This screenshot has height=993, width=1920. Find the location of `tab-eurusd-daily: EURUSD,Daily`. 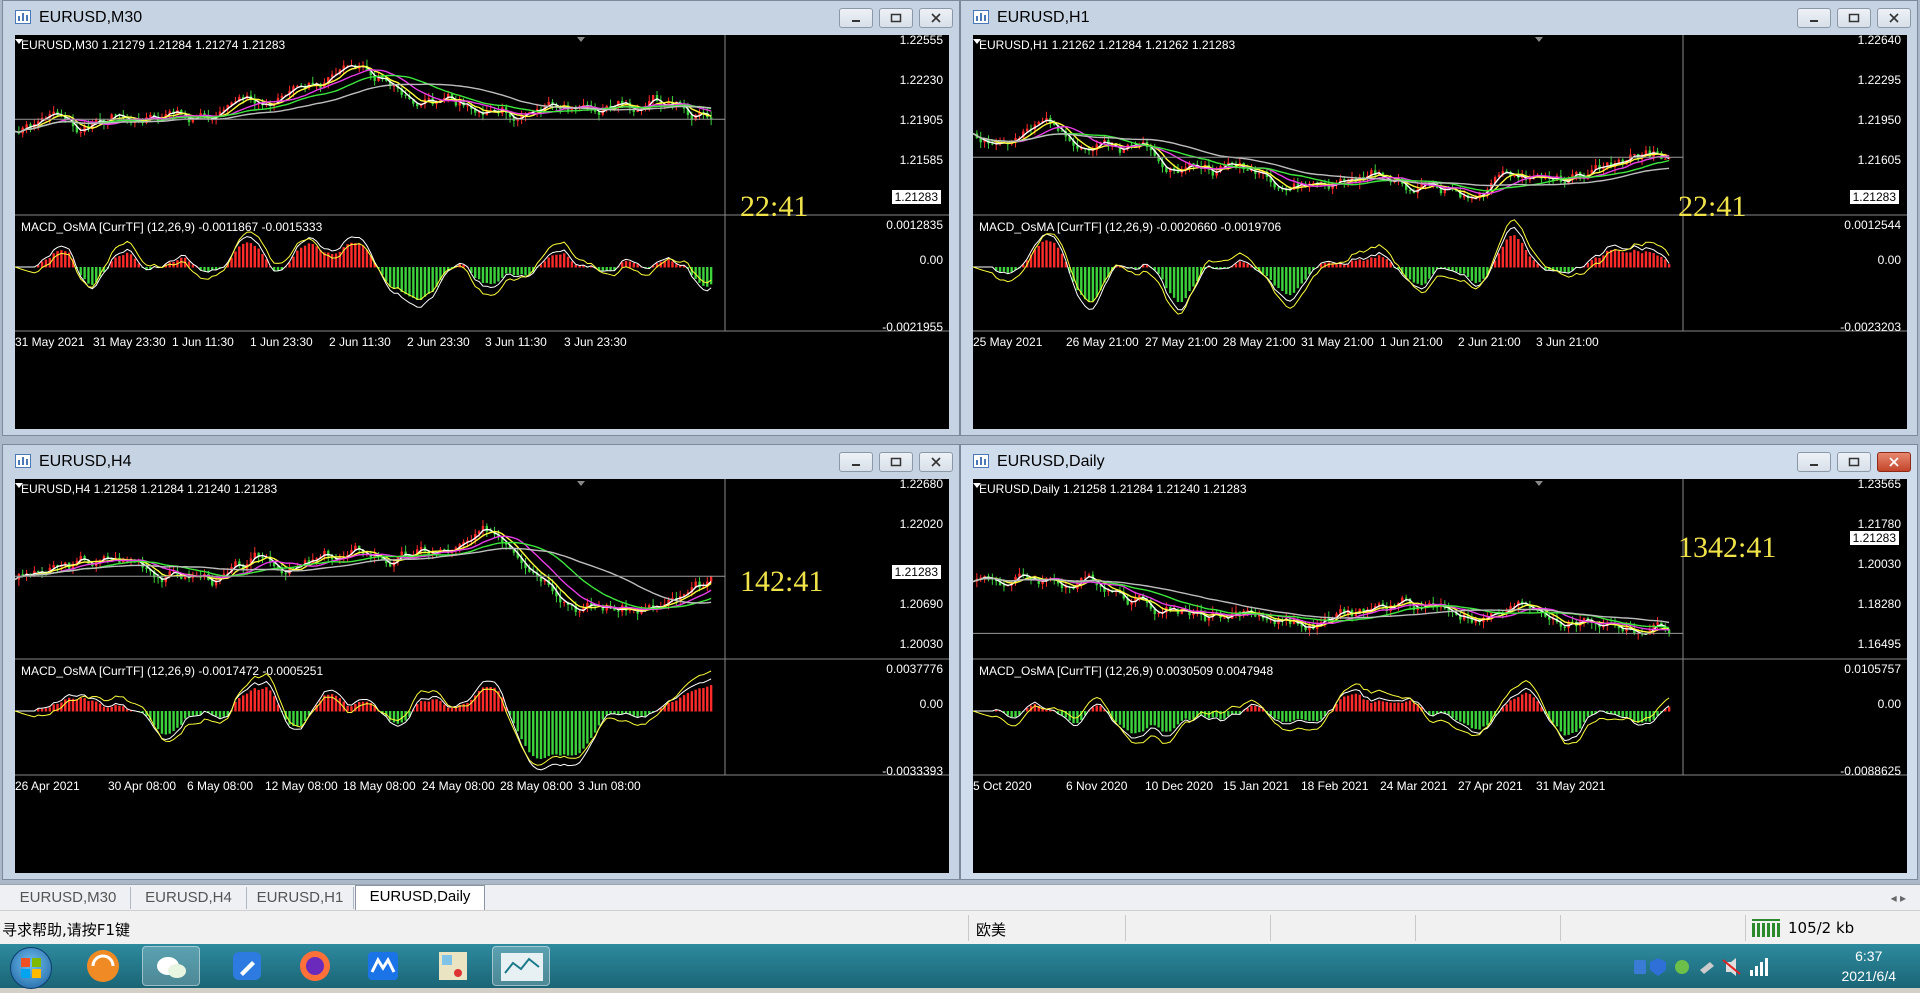

tab-eurusd-daily: EURUSD,Daily is located at coordinates (420, 897).